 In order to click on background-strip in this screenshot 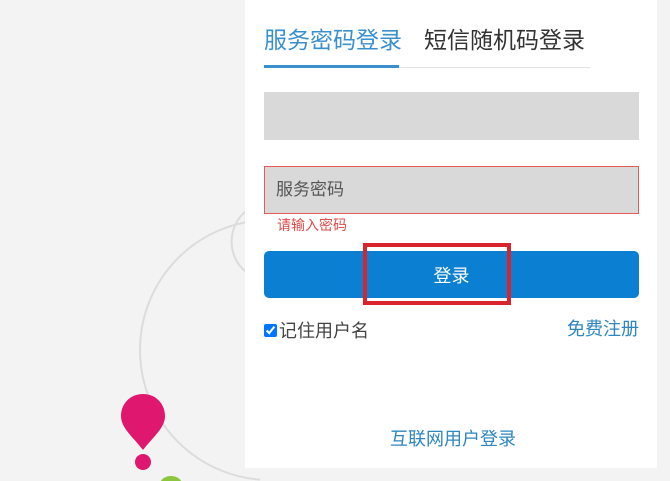, I will do `click(663, 273)`.